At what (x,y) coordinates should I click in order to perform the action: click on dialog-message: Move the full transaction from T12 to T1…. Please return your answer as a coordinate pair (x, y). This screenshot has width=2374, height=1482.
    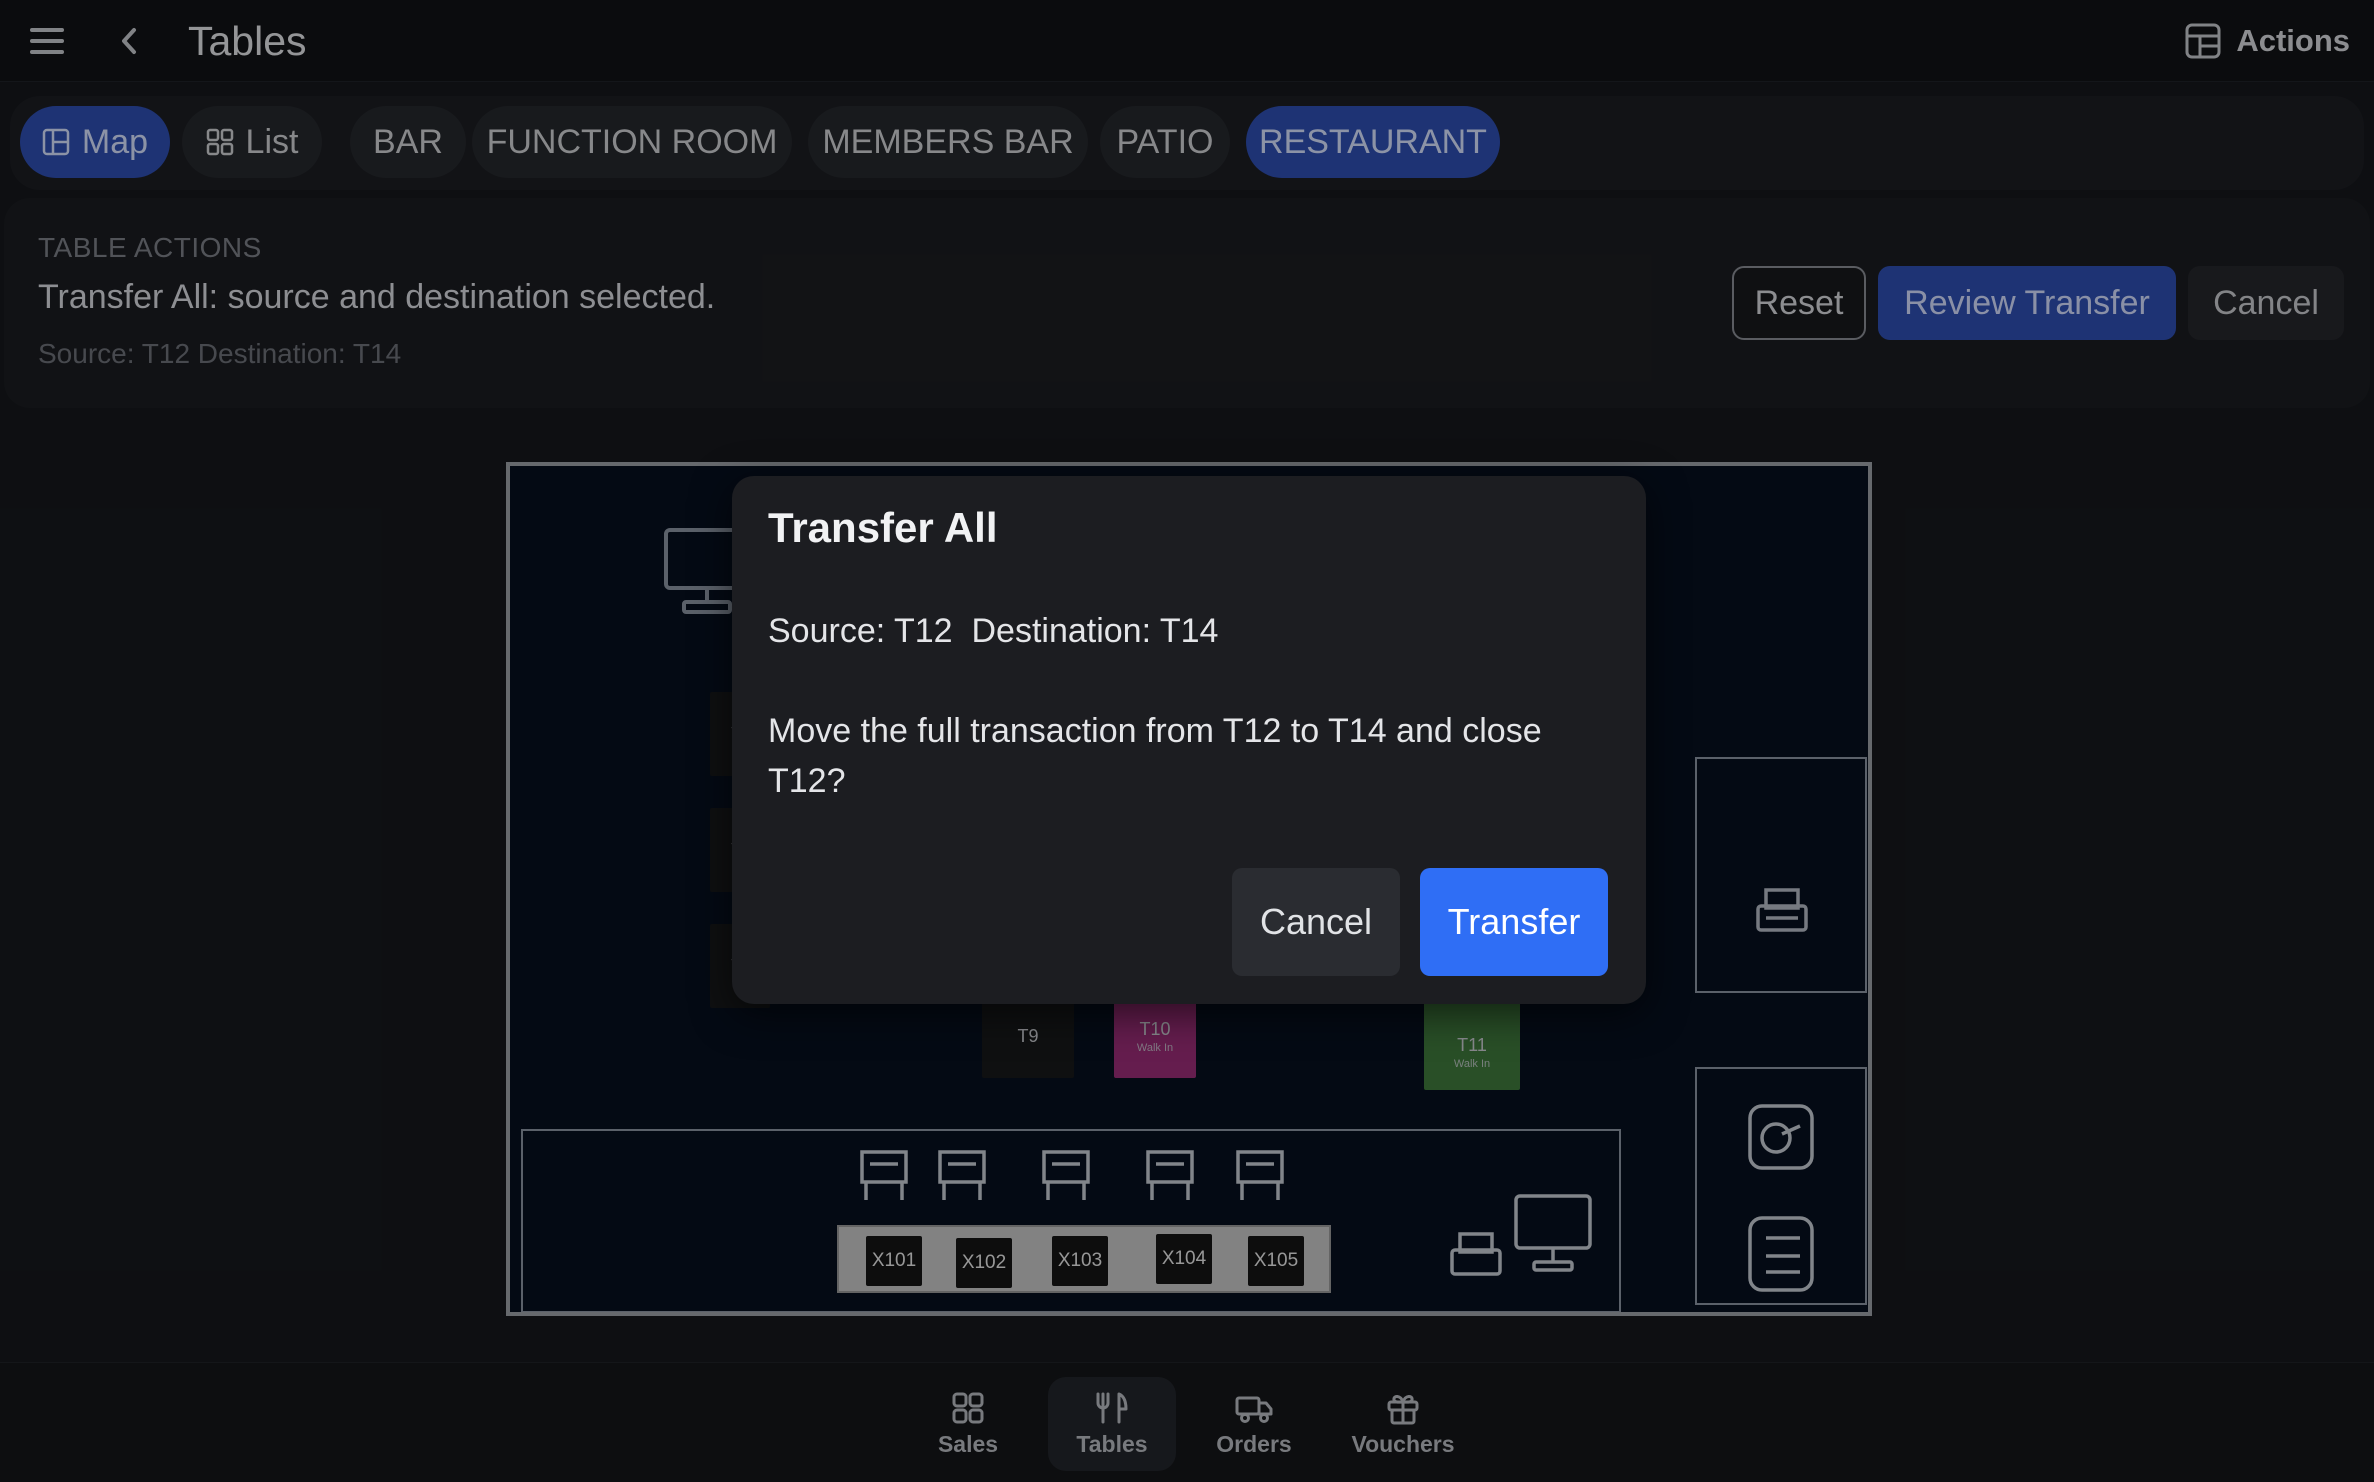
    Looking at the image, I should click on (1155, 756).